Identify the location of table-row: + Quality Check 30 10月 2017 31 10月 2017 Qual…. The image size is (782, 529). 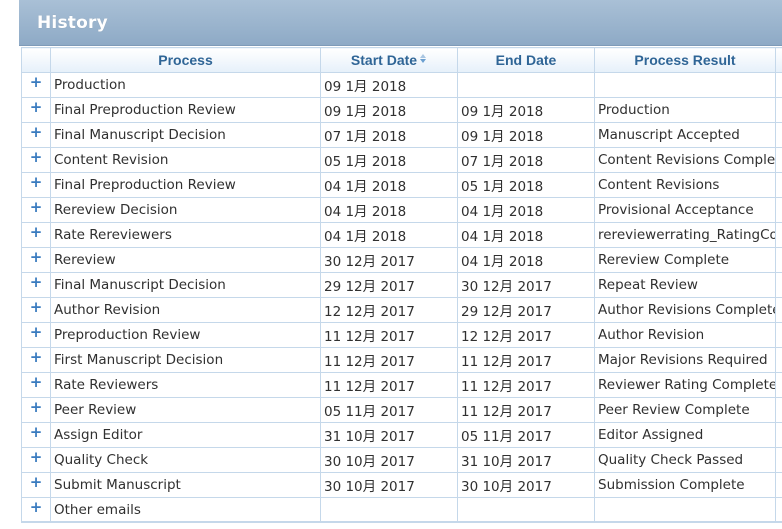
(401, 460).